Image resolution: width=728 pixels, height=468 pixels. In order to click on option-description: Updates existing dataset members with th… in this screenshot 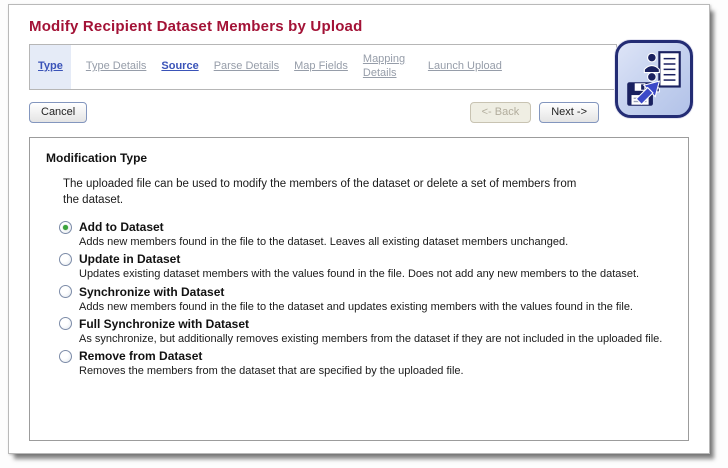, I will do `click(359, 274)`.